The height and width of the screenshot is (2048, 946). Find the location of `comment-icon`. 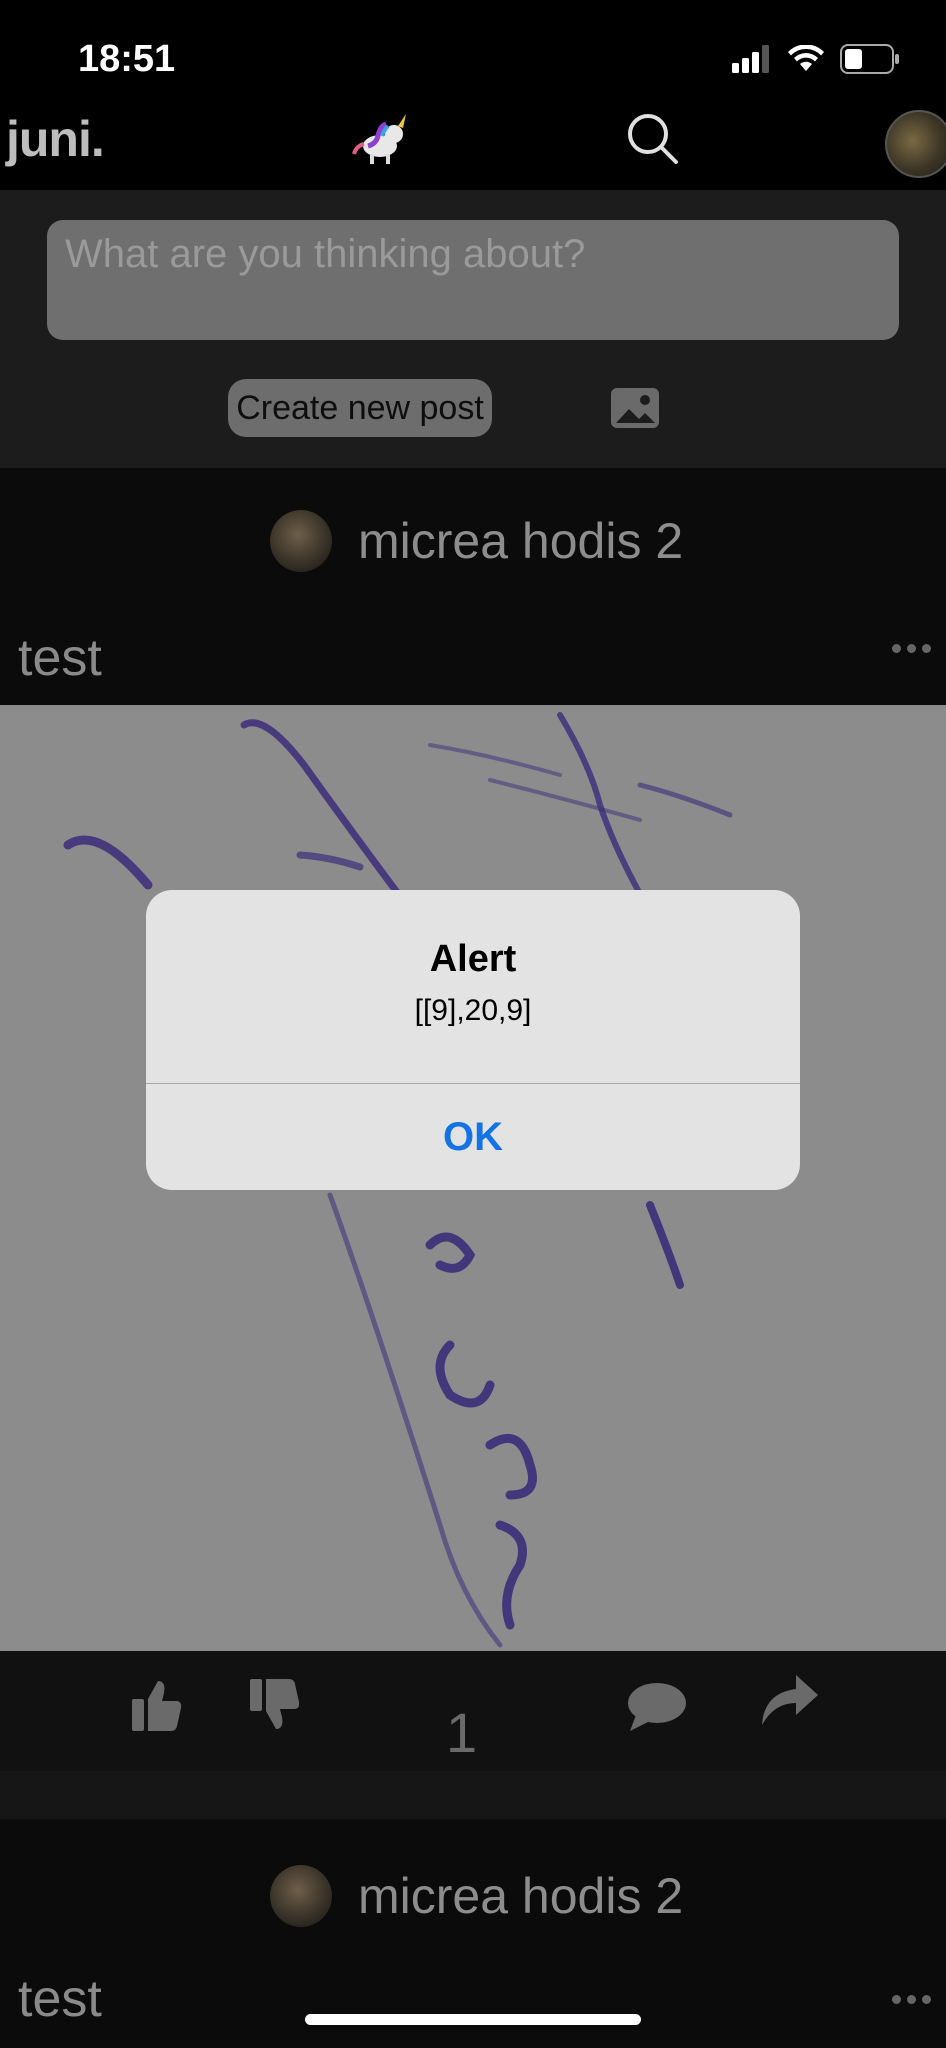

comment-icon is located at coordinates (657, 1707).